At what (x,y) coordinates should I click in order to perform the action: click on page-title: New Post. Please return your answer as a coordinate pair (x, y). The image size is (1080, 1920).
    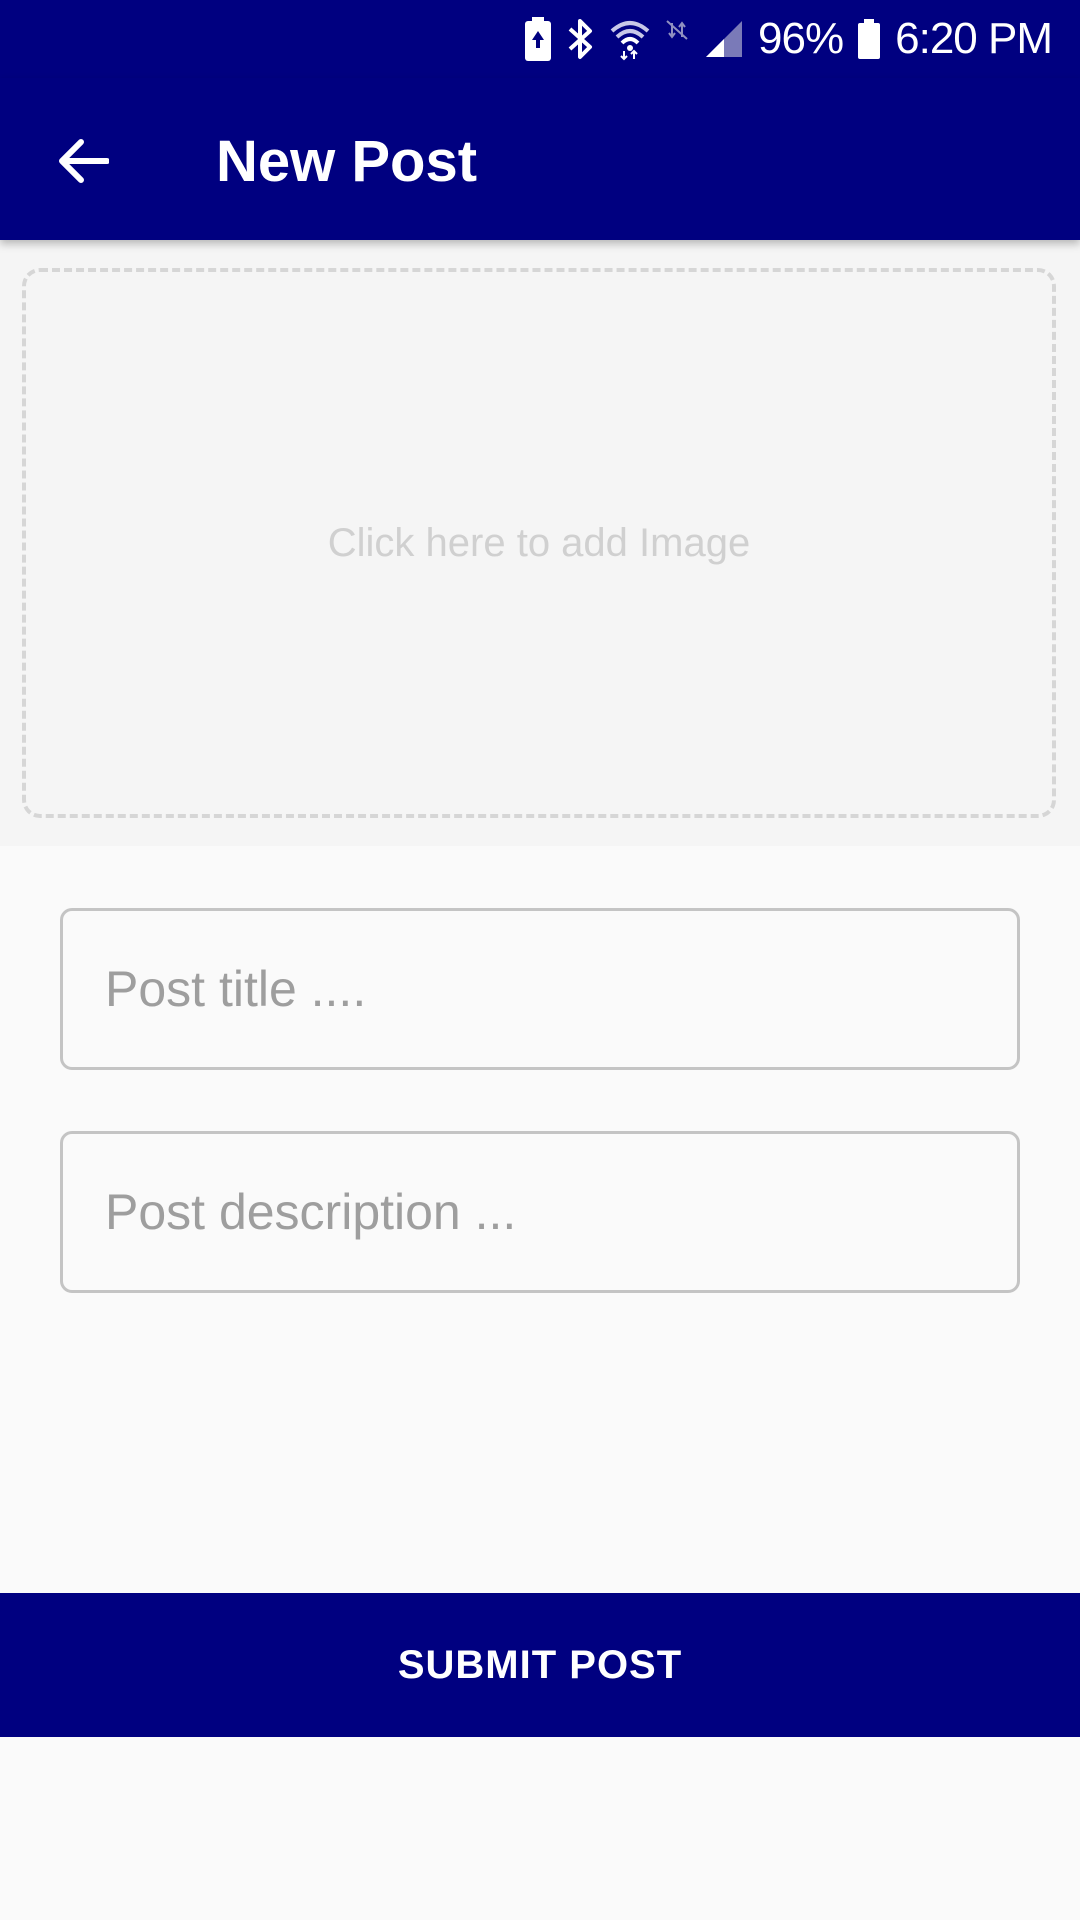
    Looking at the image, I should click on (347, 161).